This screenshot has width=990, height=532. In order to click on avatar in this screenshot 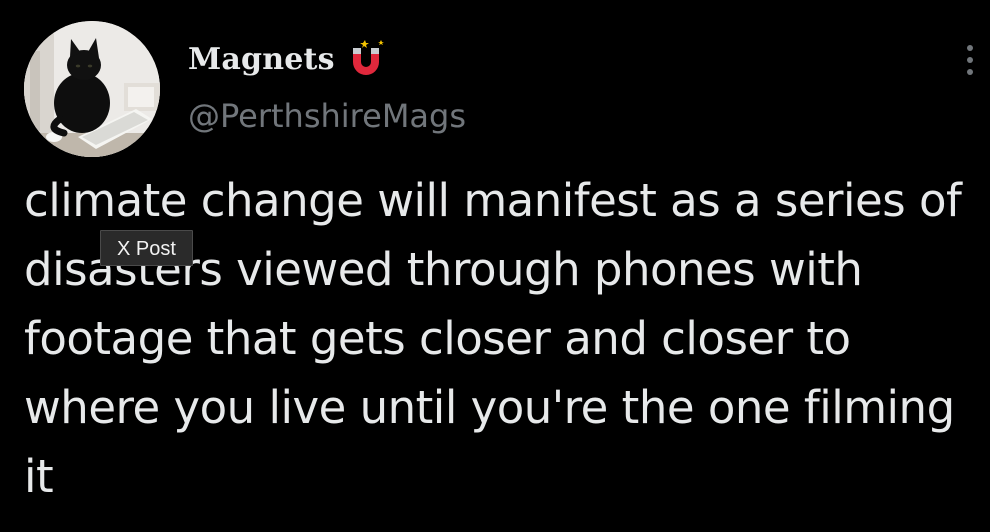, I will do `click(92, 89)`.